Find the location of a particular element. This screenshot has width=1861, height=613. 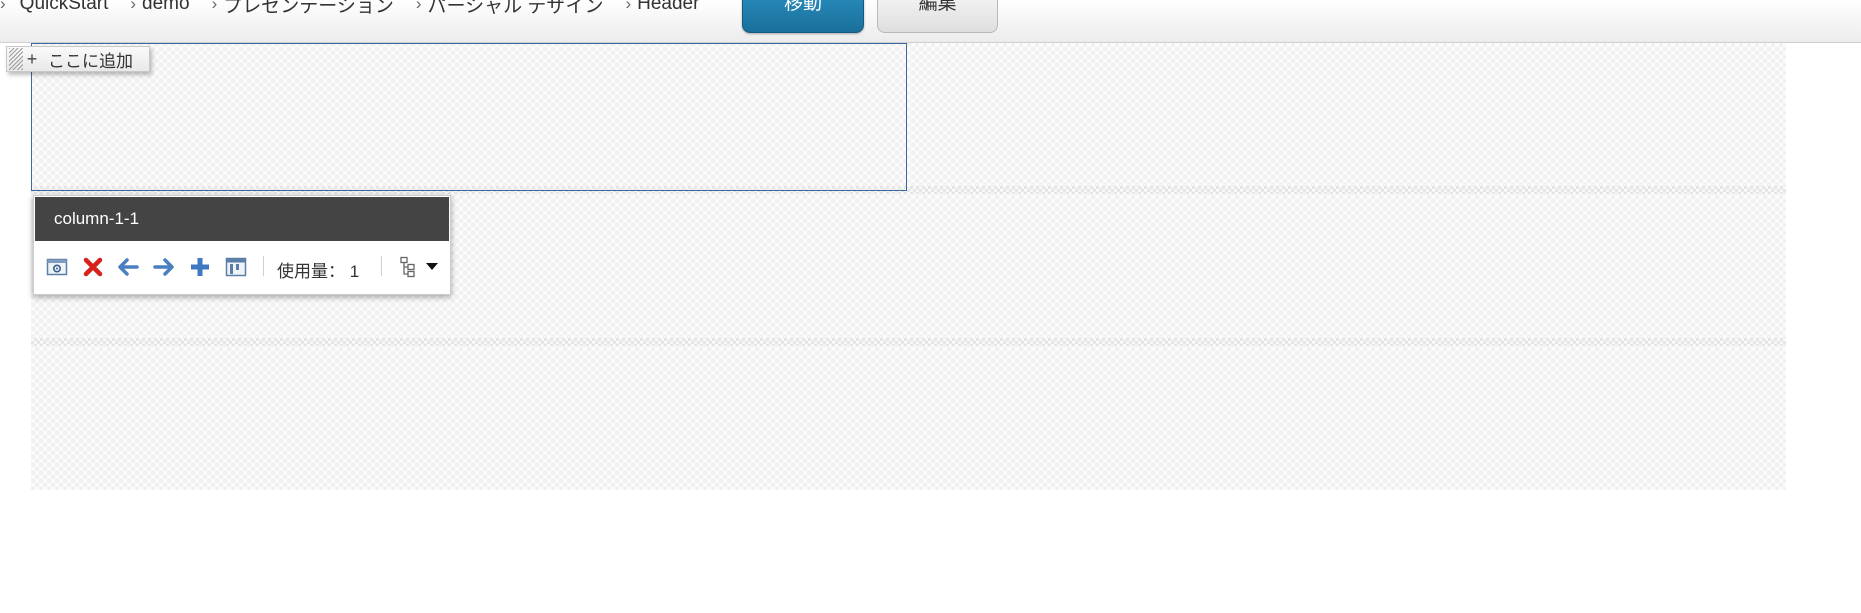

row-divider is located at coordinates (908, 342).